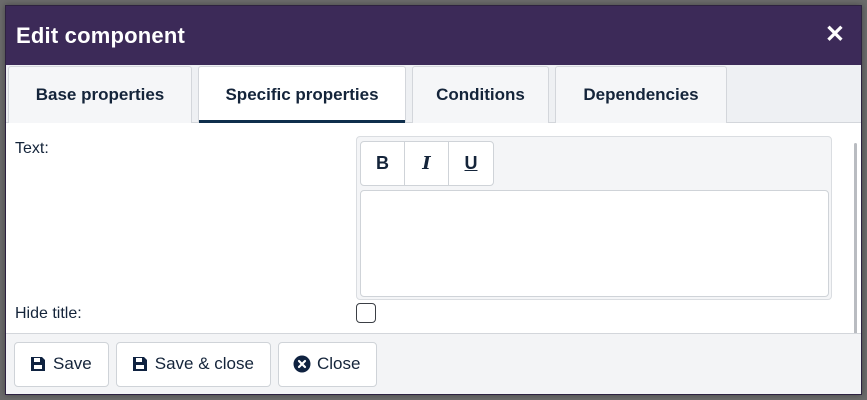 Image resolution: width=867 pixels, height=400 pixels. What do you see at coordinates (302, 364) in the screenshot?
I see `x-circle-icon` at bounding box center [302, 364].